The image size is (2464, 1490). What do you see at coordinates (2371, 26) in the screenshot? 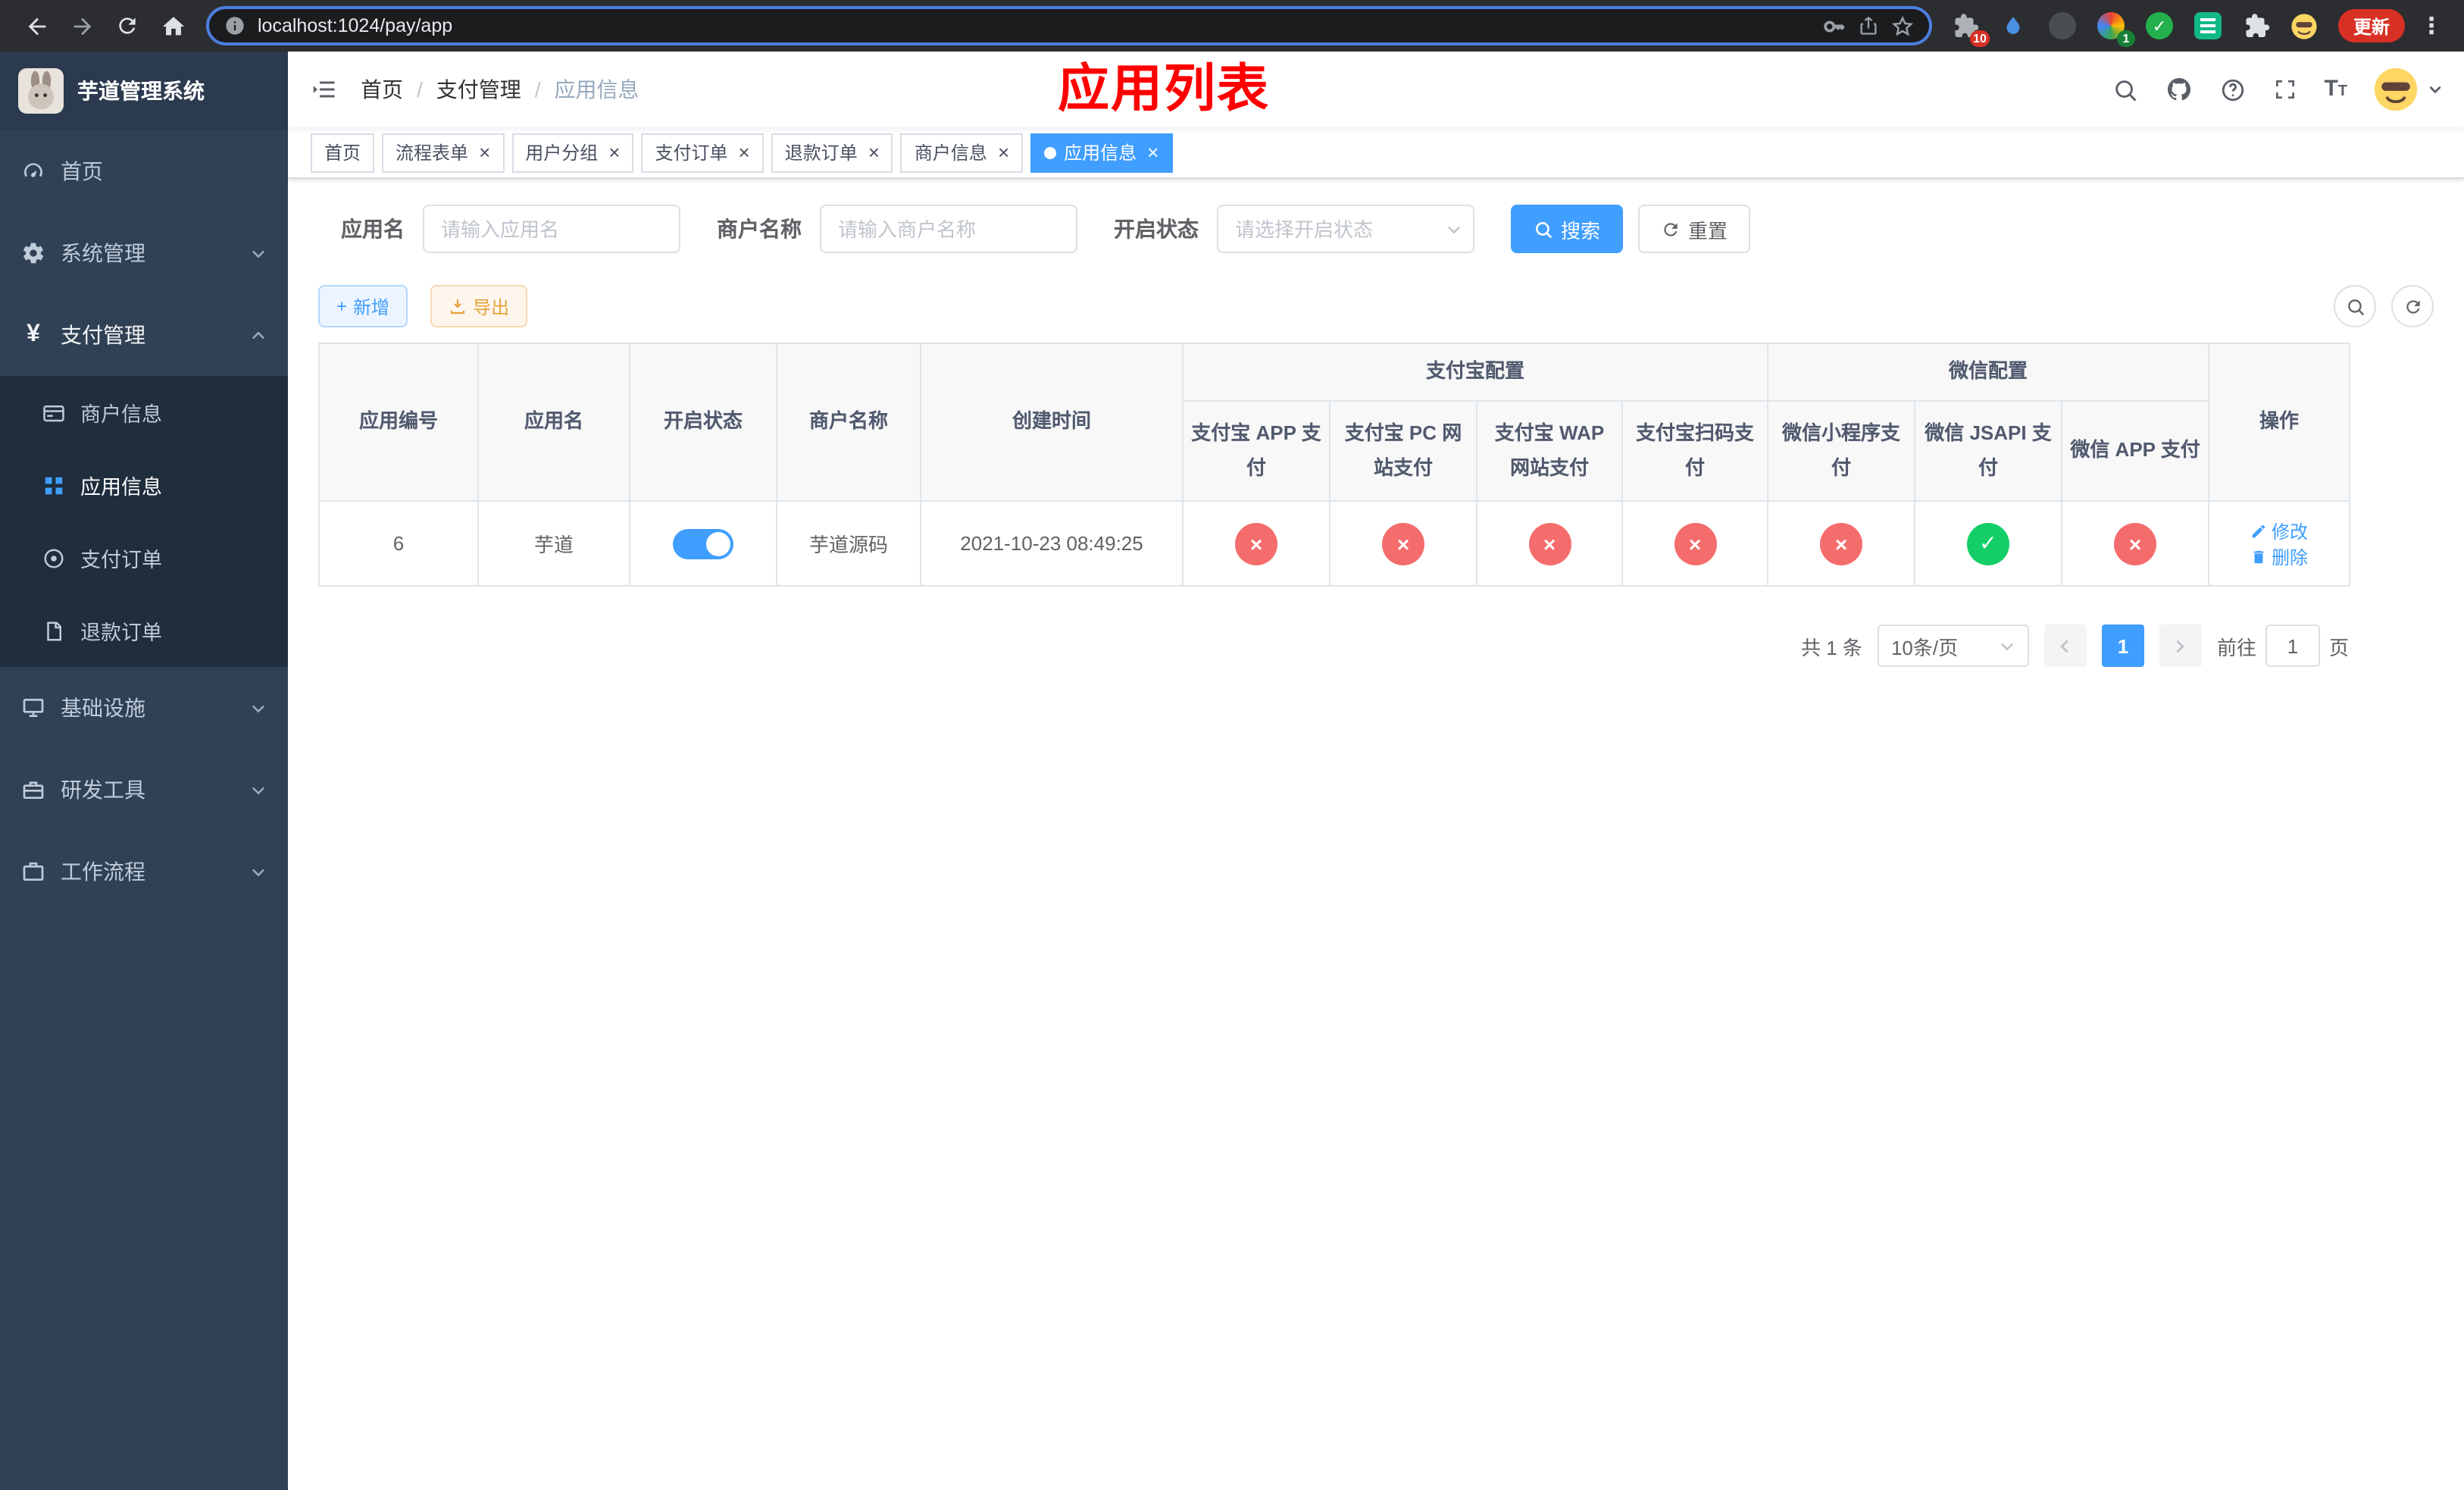
I see `update-button: 更新` at bounding box center [2371, 26].